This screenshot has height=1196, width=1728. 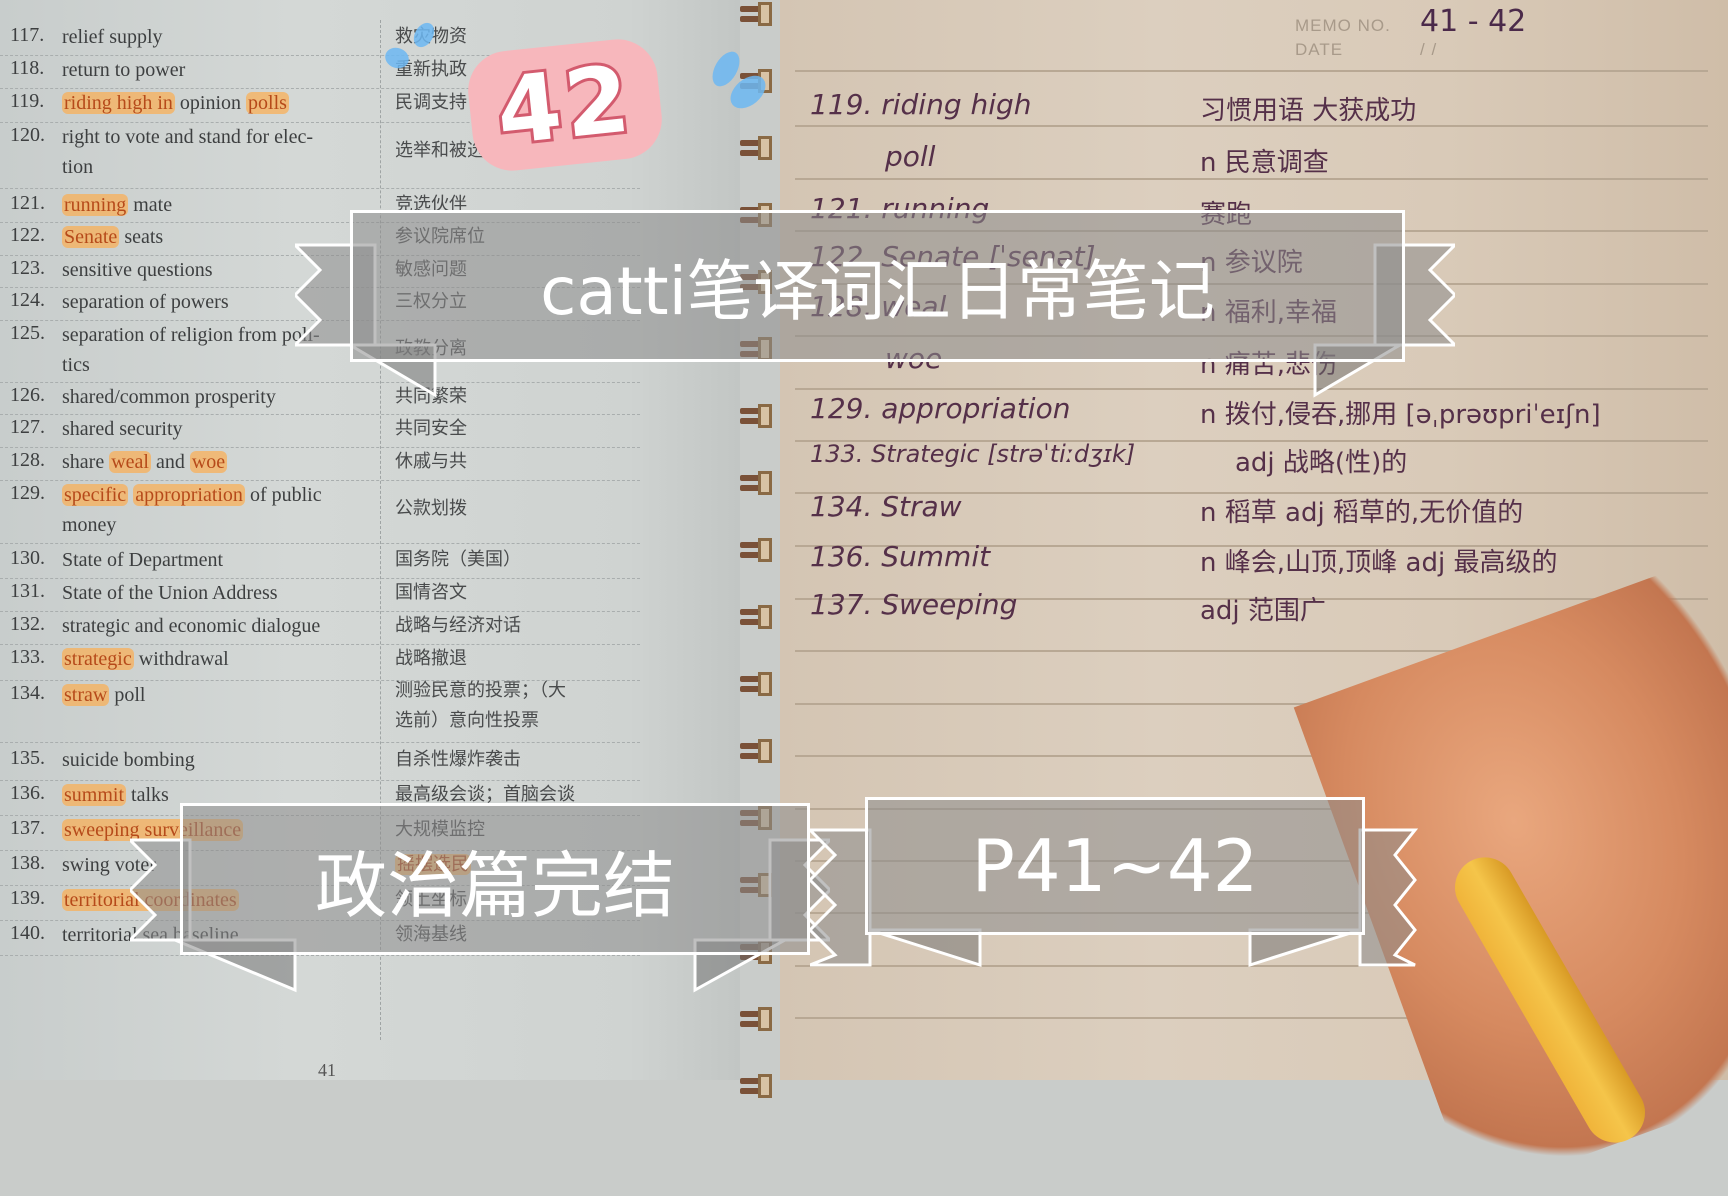 I want to click on entry-chinese: 测验民意的投票；（大 选前）意向性投票, so click(x=480, y=705).